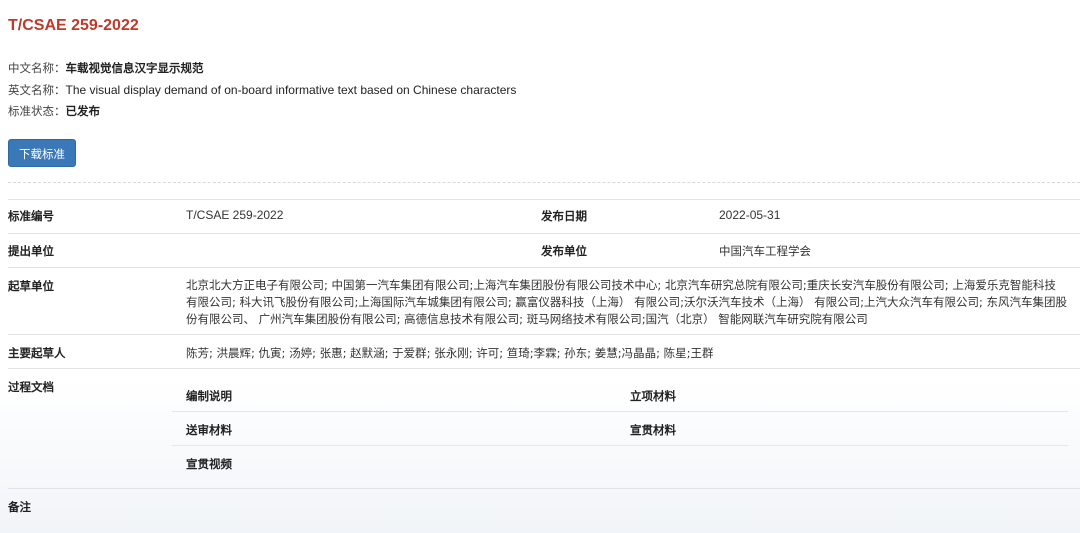 The height and width of the screenshot is (533, 1080). What do you see at coordinates (31, 216) in the screenshot?
I see `standard-number-label: 标准编号` at bounding box center [31, 216].